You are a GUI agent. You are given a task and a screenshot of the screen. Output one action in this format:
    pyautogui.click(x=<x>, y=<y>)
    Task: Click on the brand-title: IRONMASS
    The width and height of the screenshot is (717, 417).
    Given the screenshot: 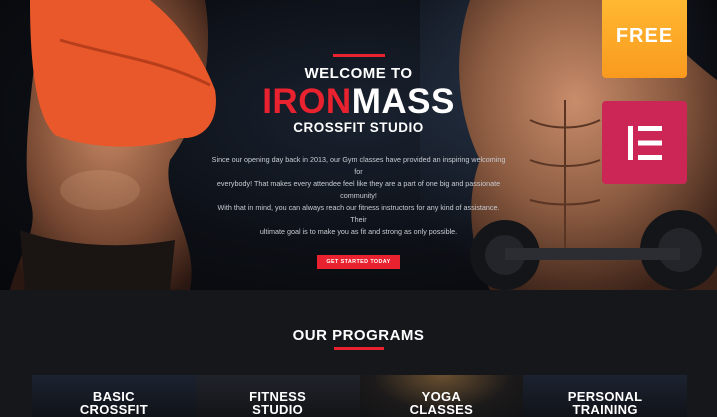 What is the action you would take?
    pyautogui.click(x=358, y=102)
    